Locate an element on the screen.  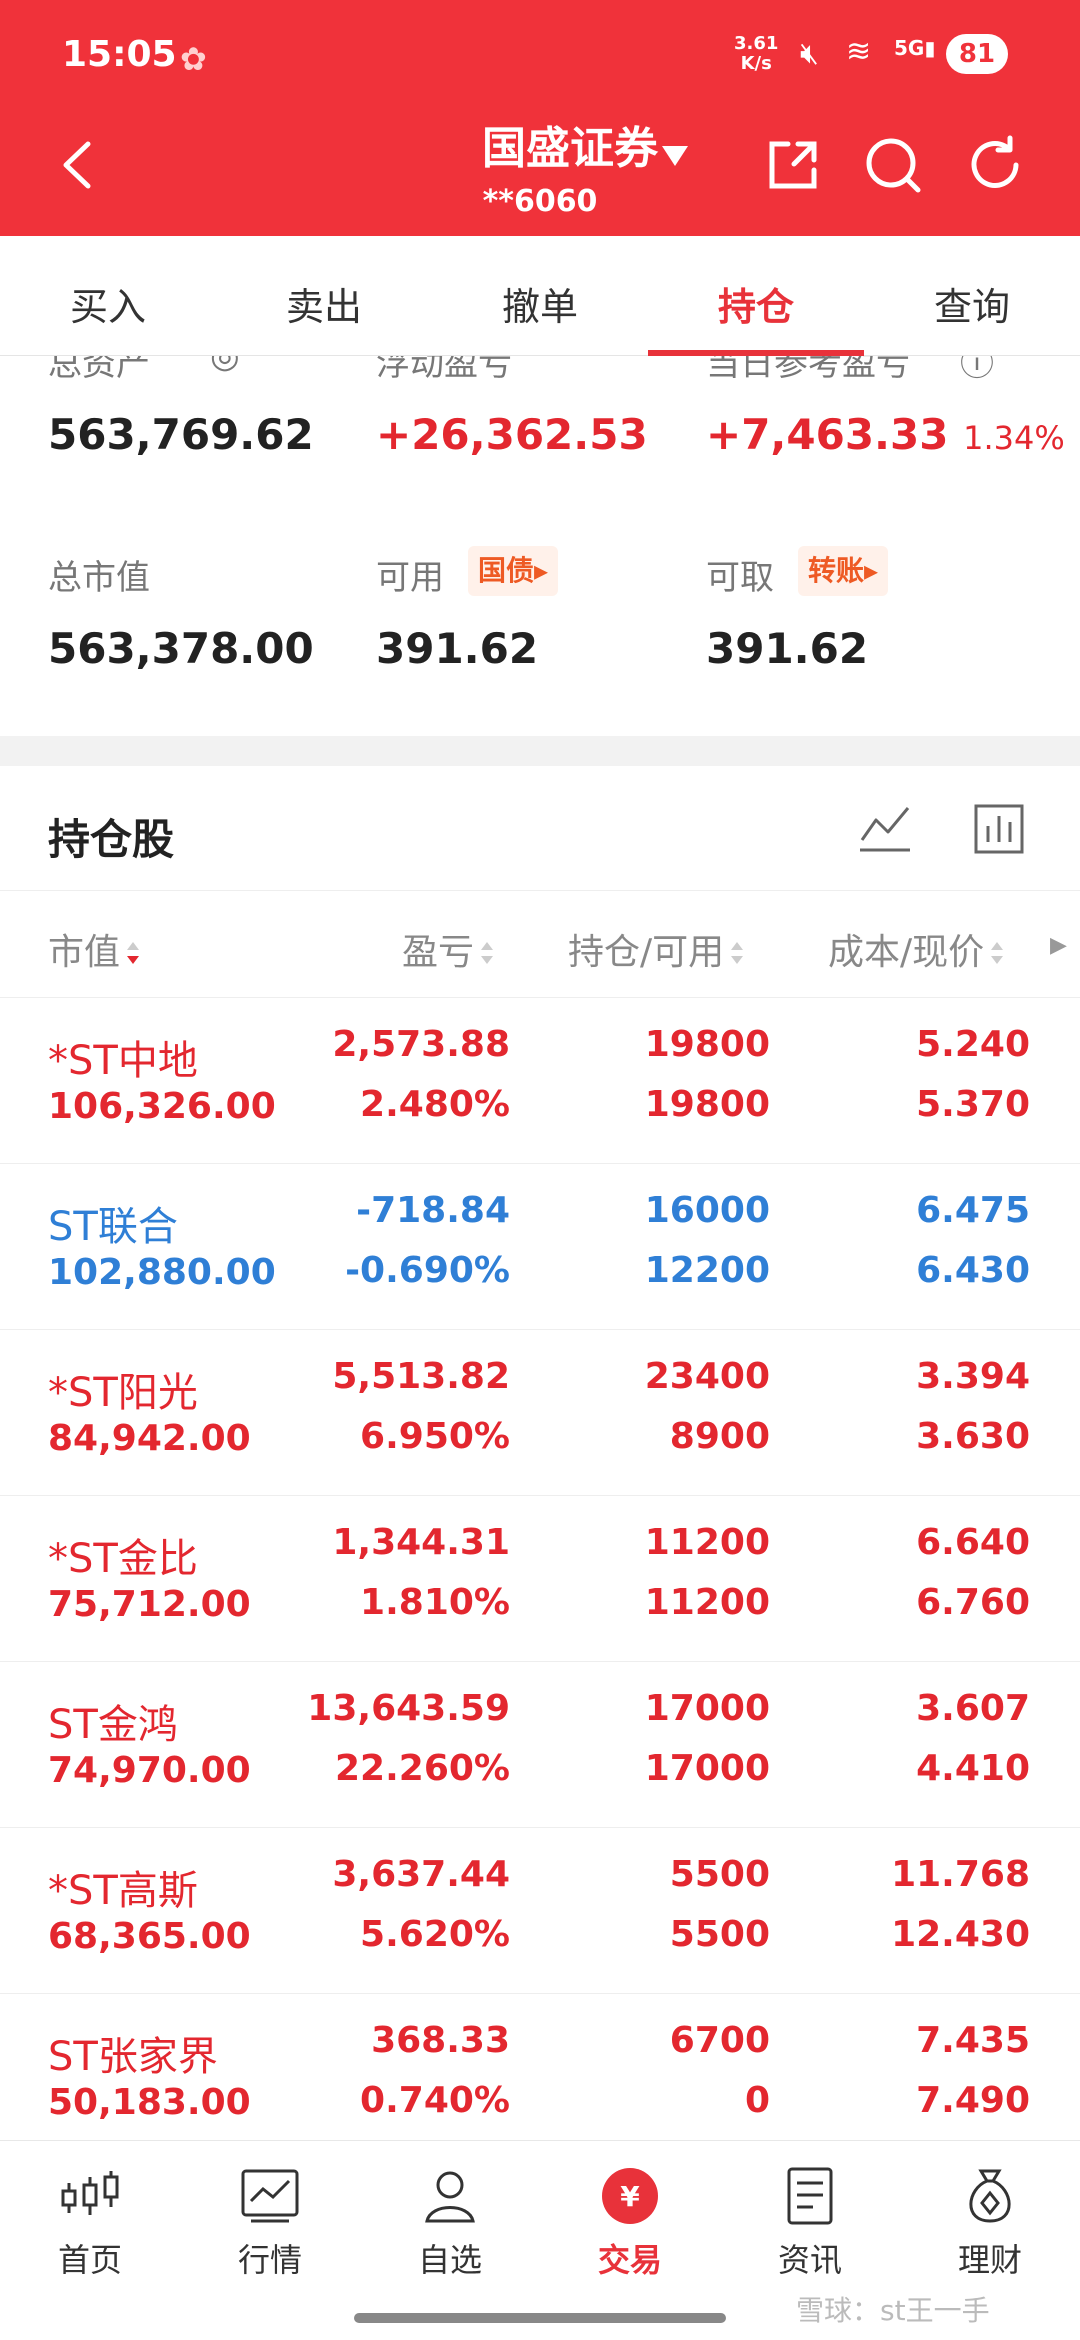
stock-available: 8900 is located at coordinates (719, 1436).